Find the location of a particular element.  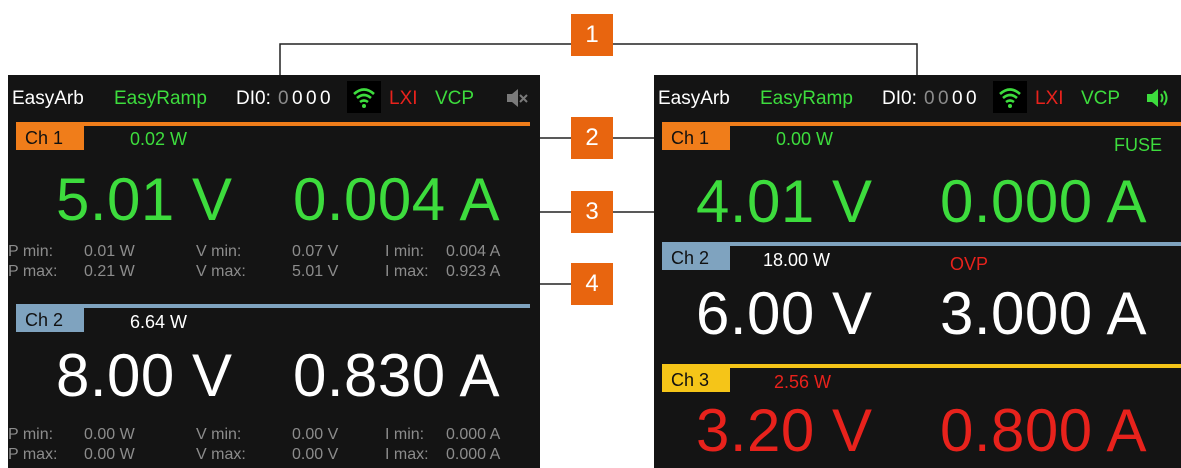

ch3-tag: Ch 3 is located at coordinates (696, 380).